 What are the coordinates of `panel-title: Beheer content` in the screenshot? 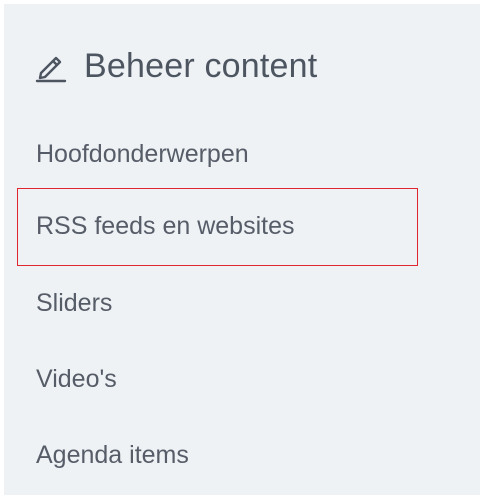 It's located at (201, 65).